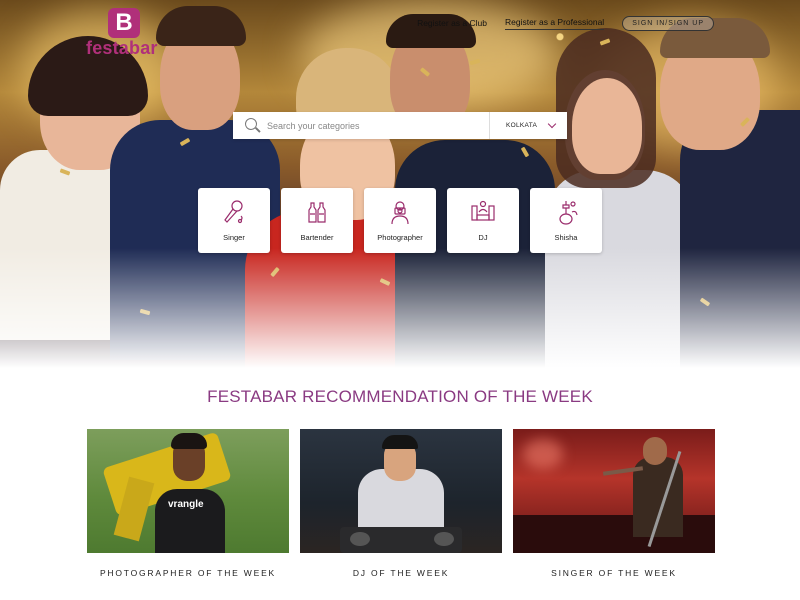 Image resolution: width=800 pixels, height=600 pixels. I want to click on singer-of-week-card: SINGER OF THE WEEK, so click(614, 503).